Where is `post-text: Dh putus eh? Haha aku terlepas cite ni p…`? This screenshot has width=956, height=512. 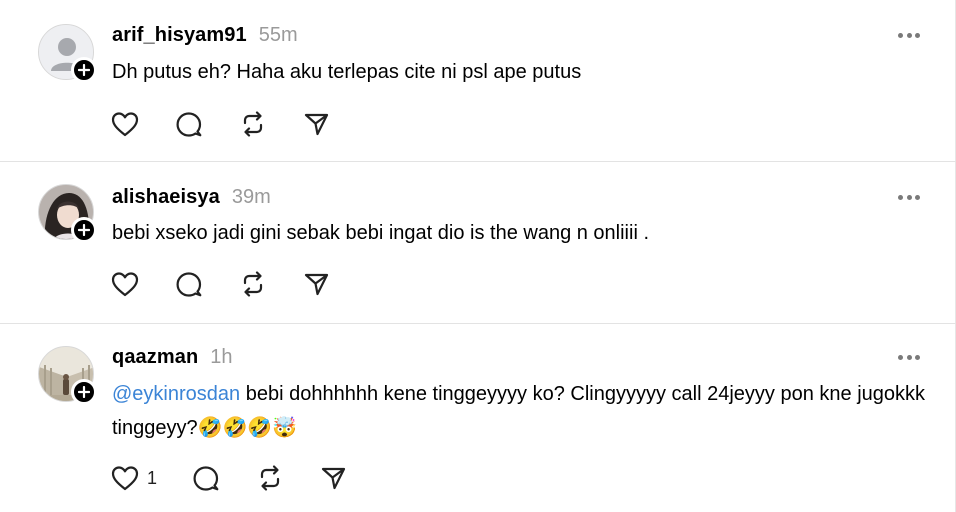 post-text: Dh putus eh? Haha aku terlepas cite ni p… is located at coordinates (522, 72).